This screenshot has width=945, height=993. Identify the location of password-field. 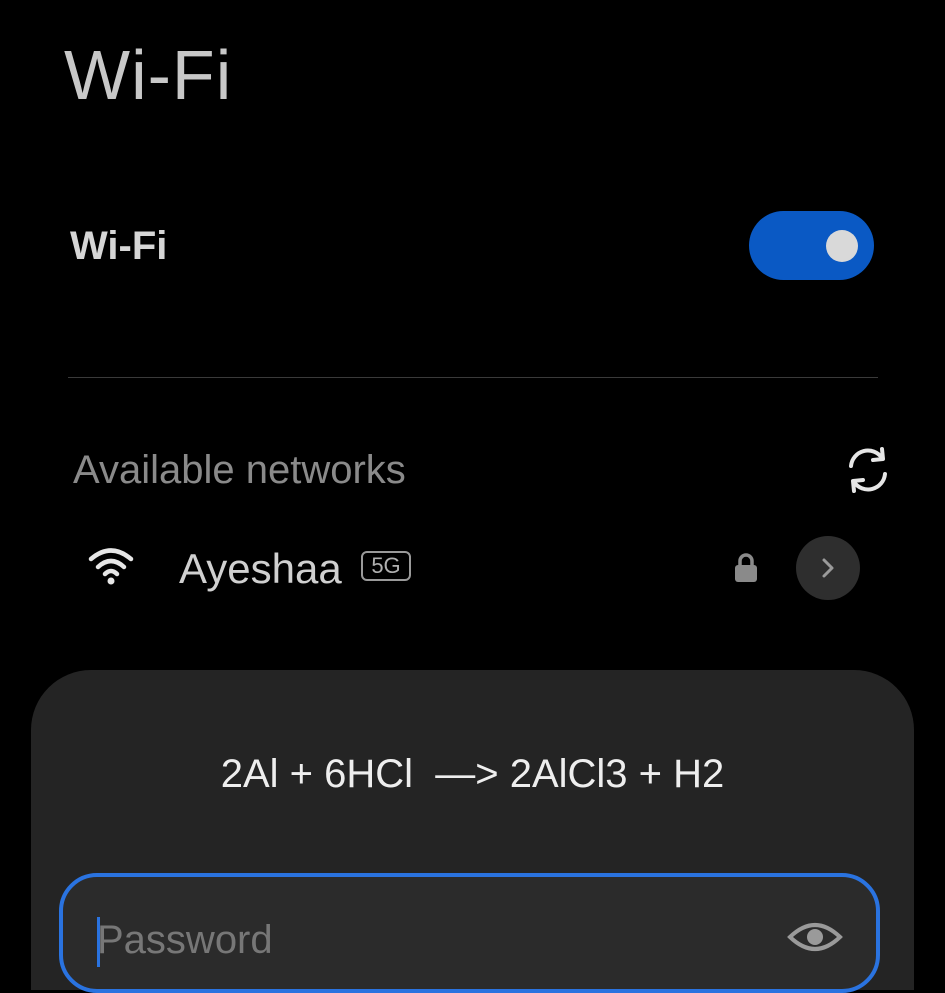
(469, 933).